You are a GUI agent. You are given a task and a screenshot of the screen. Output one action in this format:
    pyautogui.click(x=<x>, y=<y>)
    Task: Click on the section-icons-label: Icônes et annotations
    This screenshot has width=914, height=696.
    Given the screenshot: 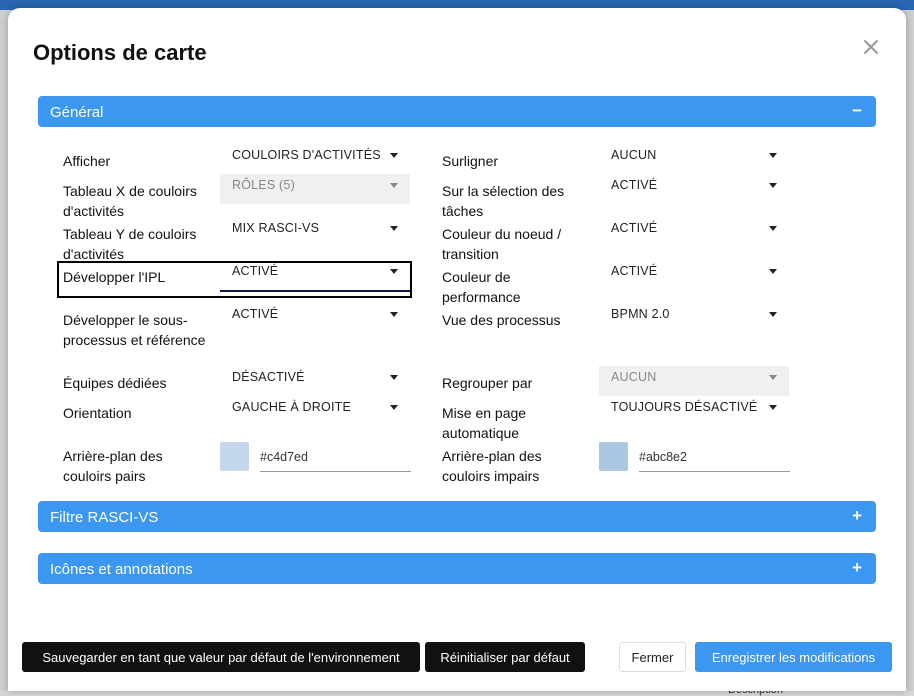 What is the action you would take?
    pyautogui.click(x=121, y=569)
    